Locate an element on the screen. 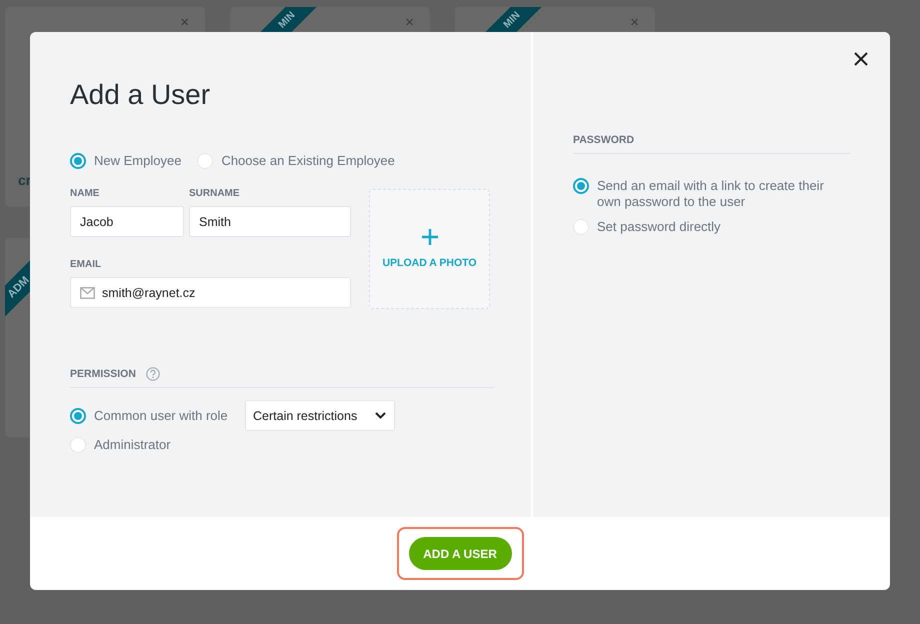 This screenshot has width=920, height=624. radio-label: Send an email with a link to create their own password to the user is located at coordinates (722, 194).